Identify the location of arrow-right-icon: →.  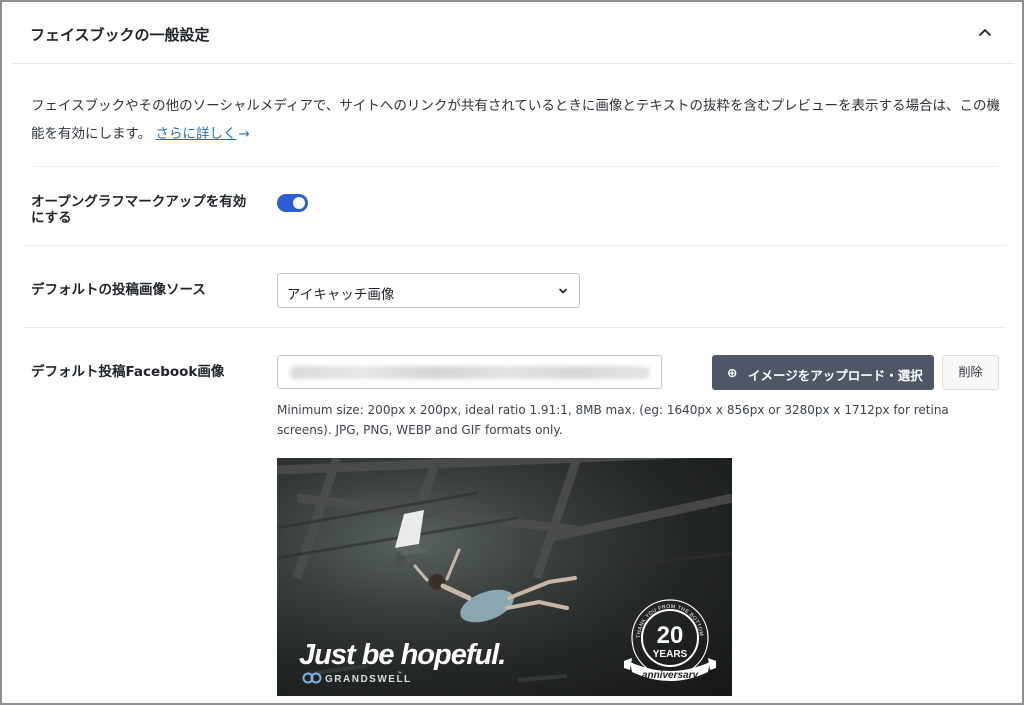
(244, 134).